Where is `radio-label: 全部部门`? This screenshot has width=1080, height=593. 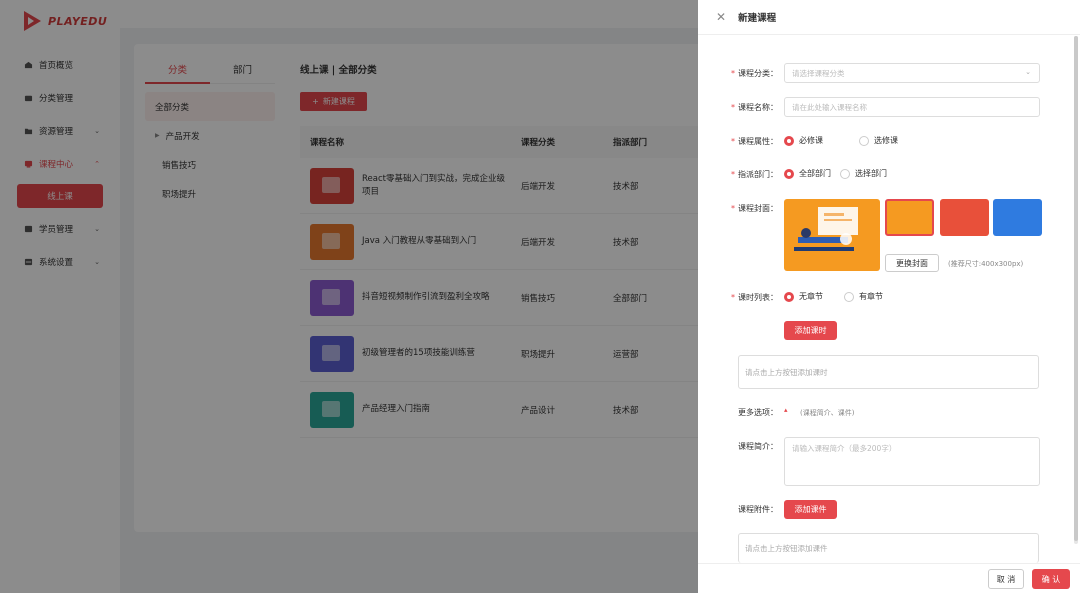
radio-label: 全部部门 is located at coordinates (815, 173).